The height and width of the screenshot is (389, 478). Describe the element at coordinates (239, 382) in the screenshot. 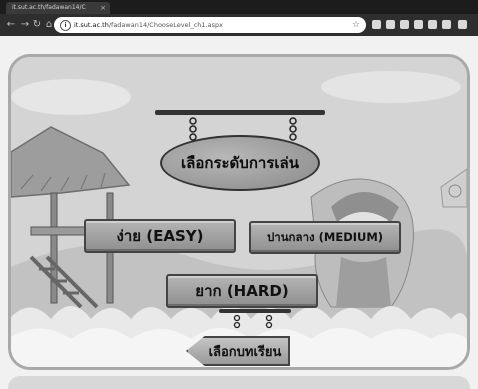

I see `page-bottom-panel` at that location.